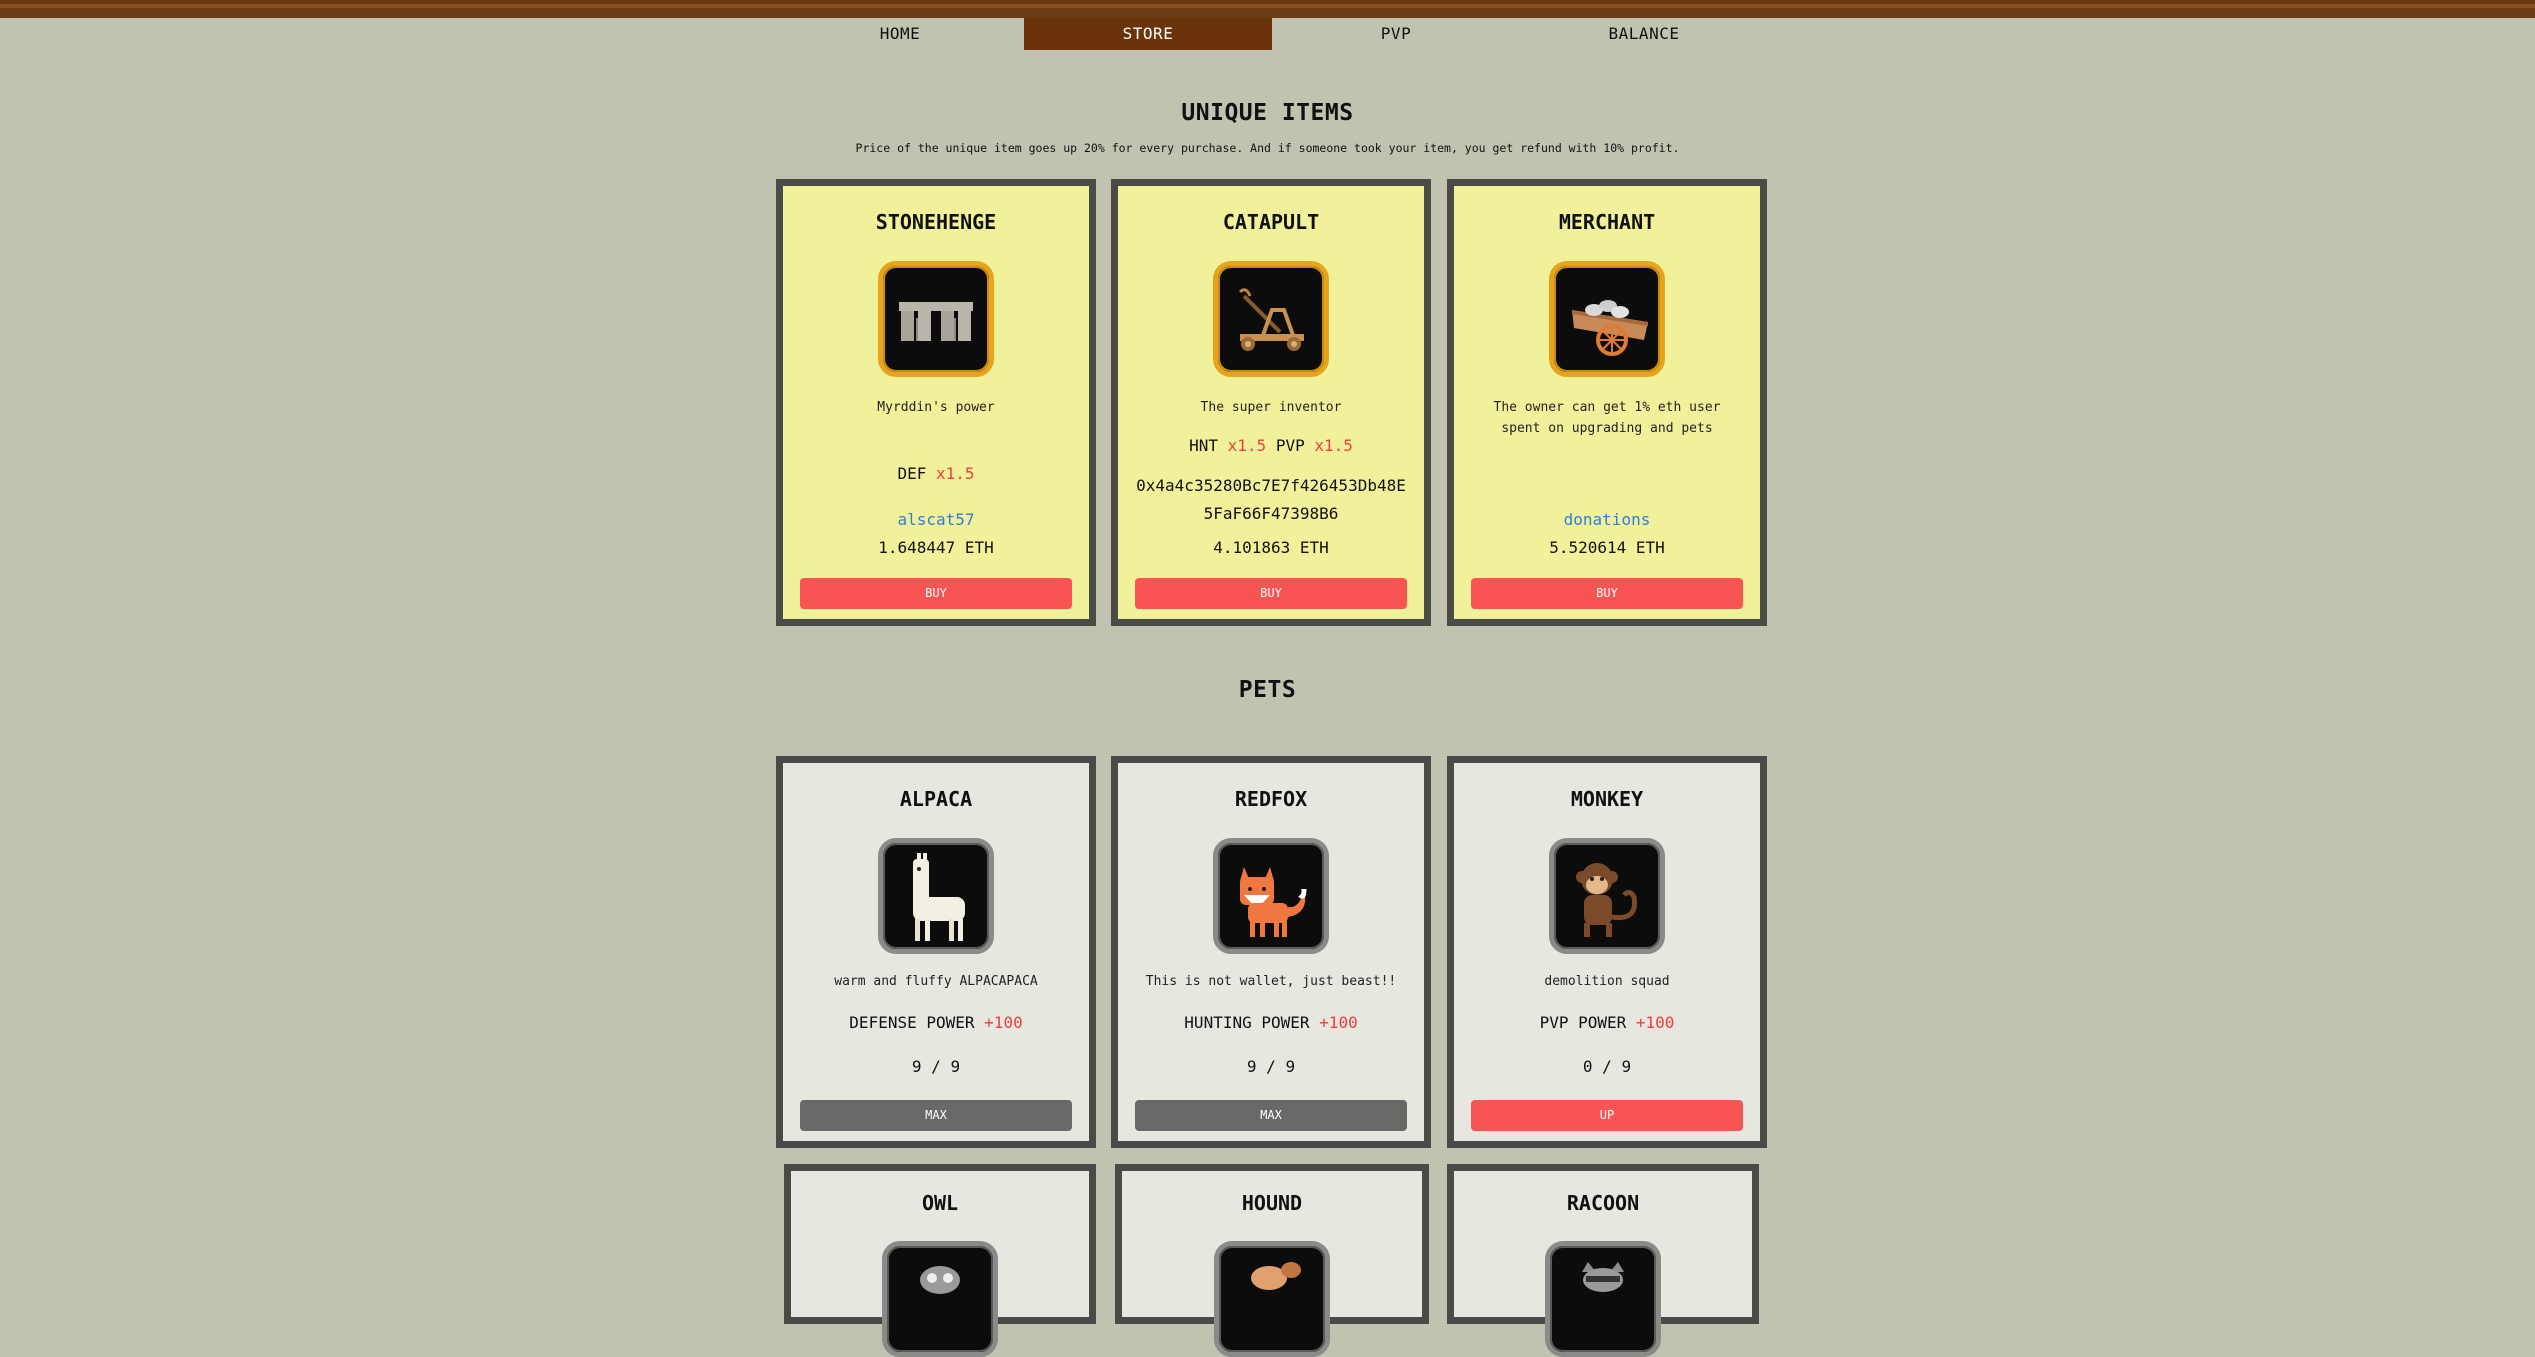 Image resolution: width=2535 pixels, height=1357 pixels. Describe the element at coordinates (1607, 547) in the screenshot. I see `item-price: 5.520614 ETH` at that location.